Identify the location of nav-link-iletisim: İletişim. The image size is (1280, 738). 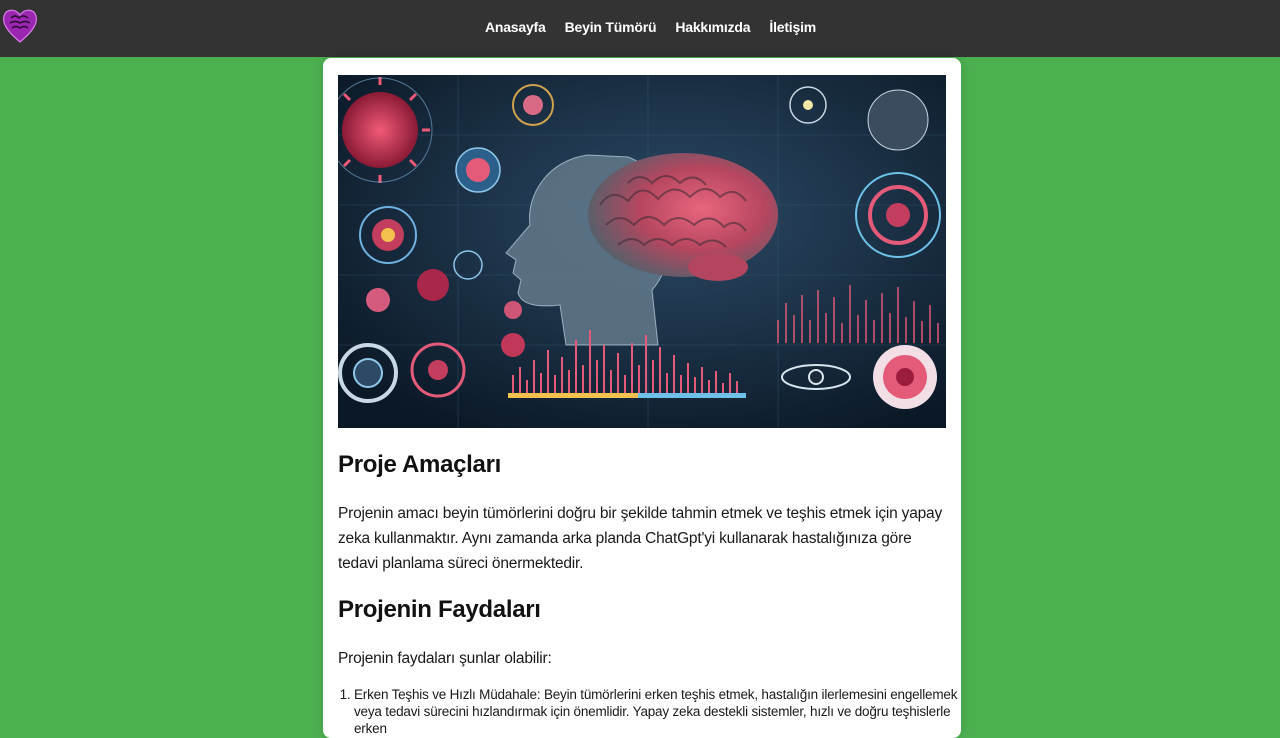
(792, 27).